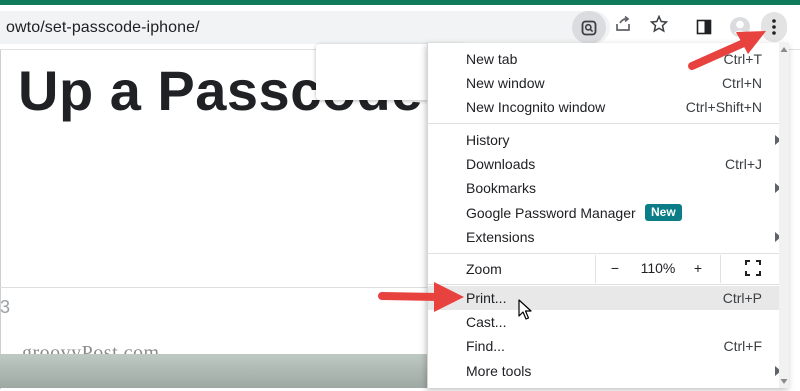 The image size is (800, 391). What do you see at coordinates (215, 287) in the screenshot?
I see `content-divider` at bounding box center [215, 287].